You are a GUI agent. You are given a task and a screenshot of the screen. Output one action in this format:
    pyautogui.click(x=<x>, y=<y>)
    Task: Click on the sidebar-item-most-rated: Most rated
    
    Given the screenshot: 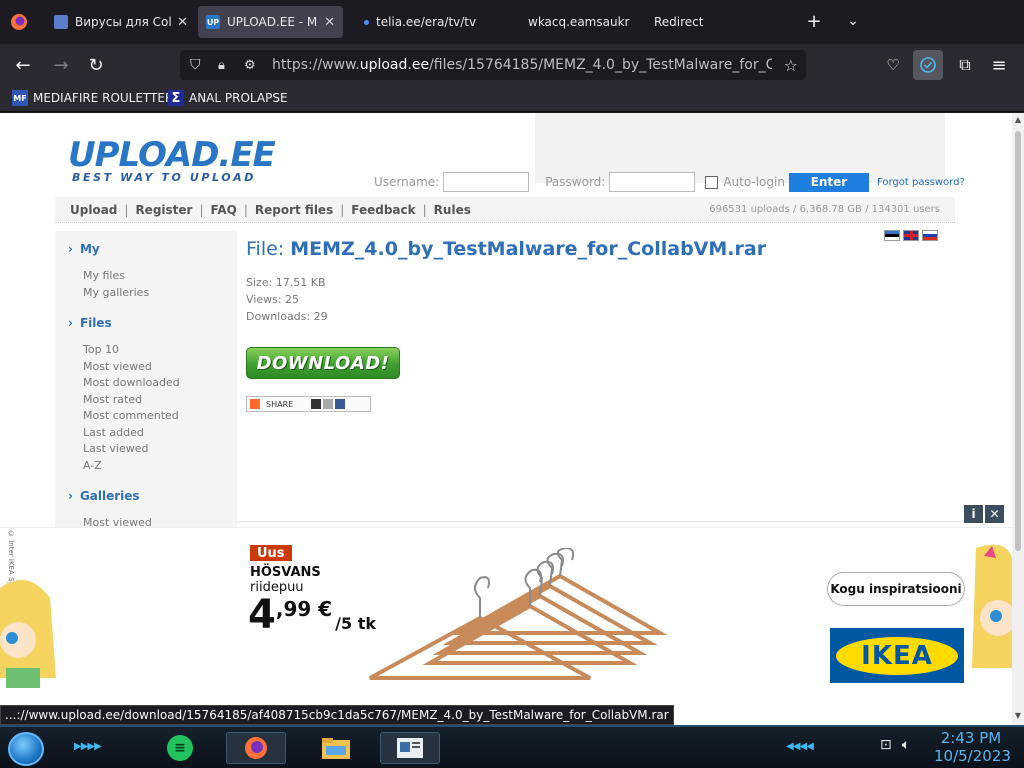 What is the action you would take?
    pyautogui.click(x=112, y=399)
    